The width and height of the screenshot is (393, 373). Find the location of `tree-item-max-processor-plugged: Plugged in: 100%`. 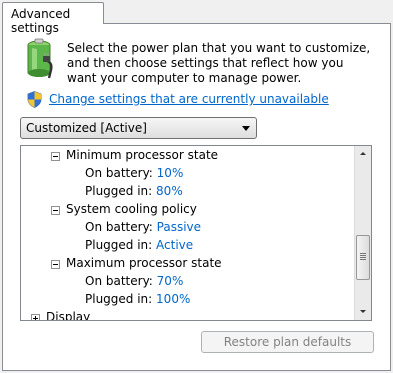

tree-item-max-processor-plugged: Plugged in: 100% is located at coordinates (137, 299).